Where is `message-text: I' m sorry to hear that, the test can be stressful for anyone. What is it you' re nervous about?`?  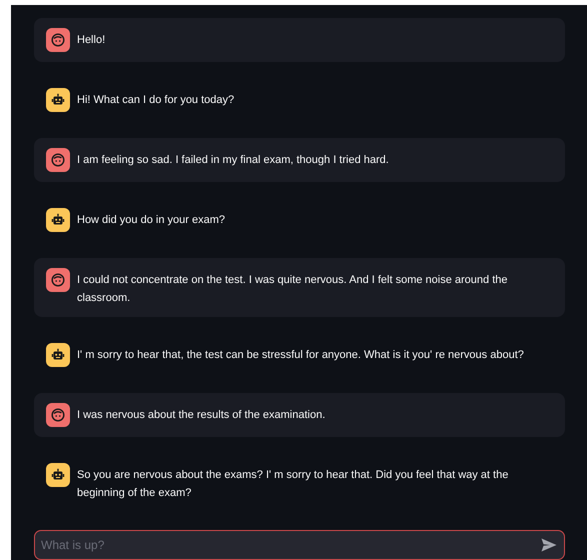
message-text: I' m sorry to hear that, the test can be stressful for anyone. What is it you' re nervous about? is located at coordinates (300, 355).